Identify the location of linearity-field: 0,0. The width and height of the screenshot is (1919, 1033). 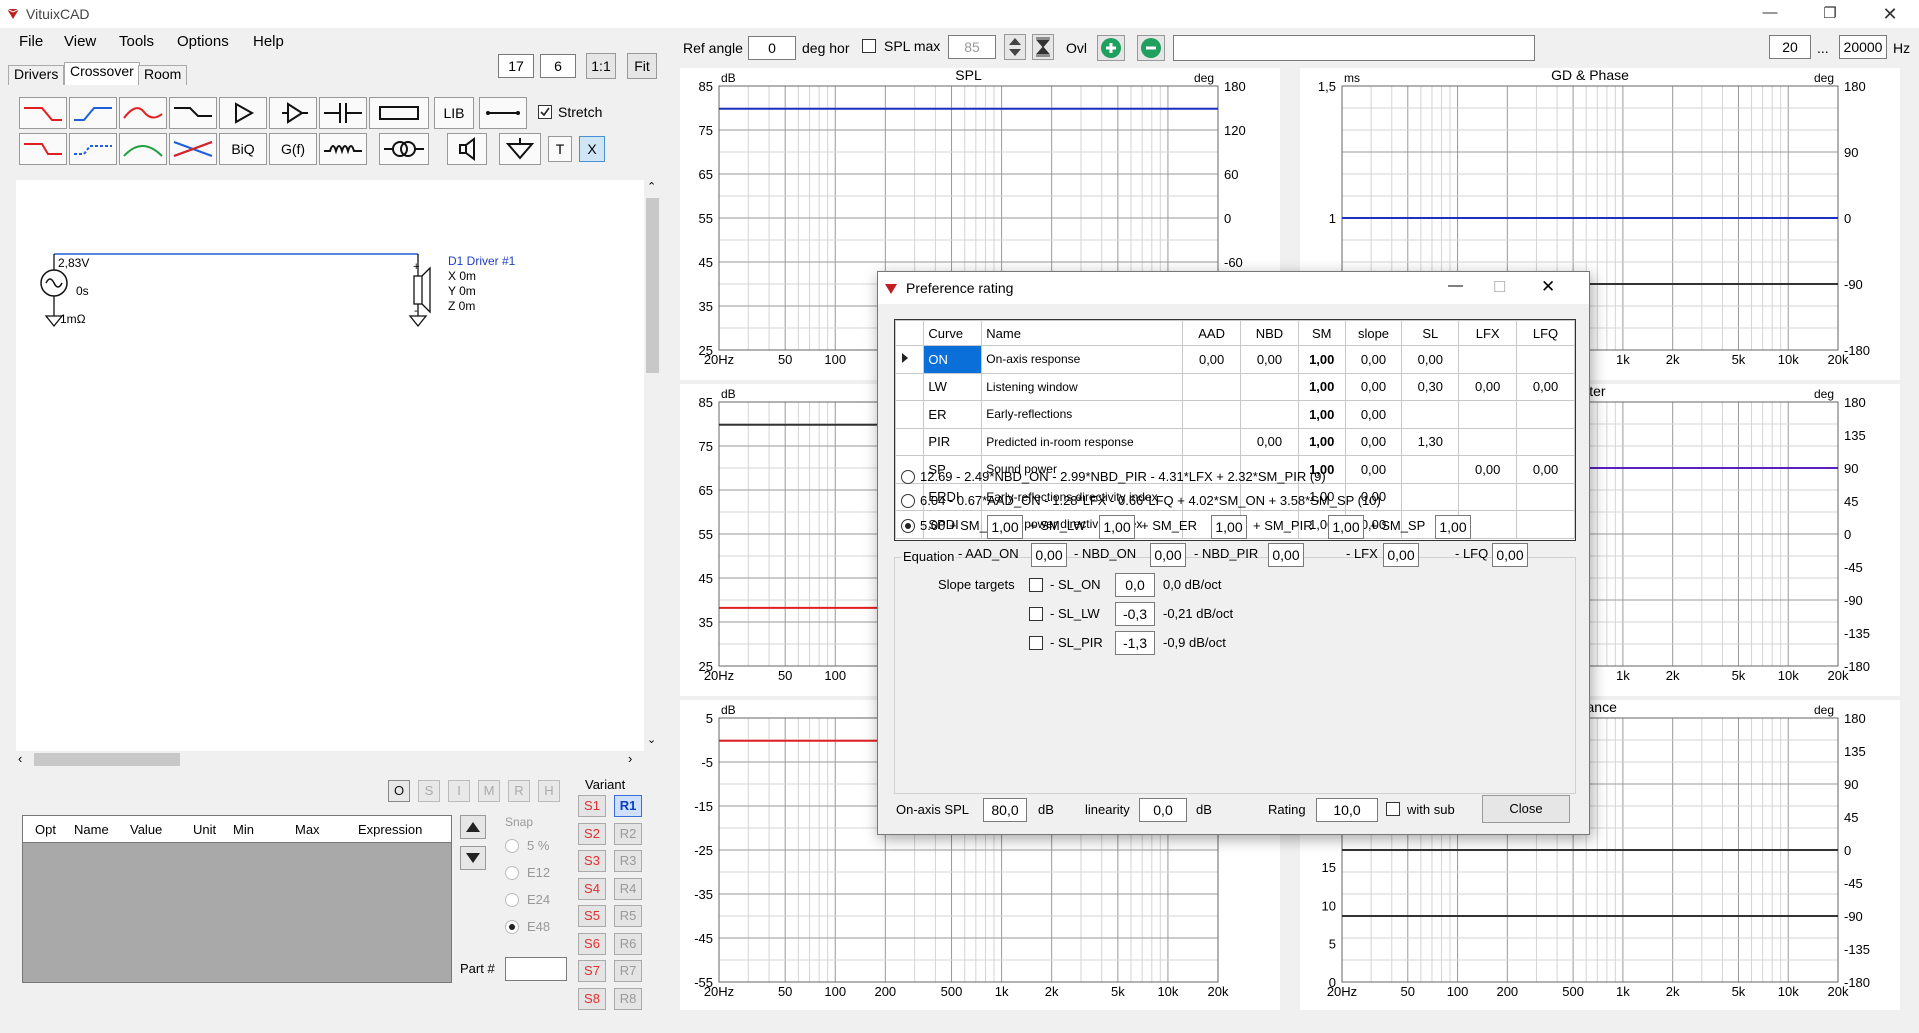
(1163, 810).